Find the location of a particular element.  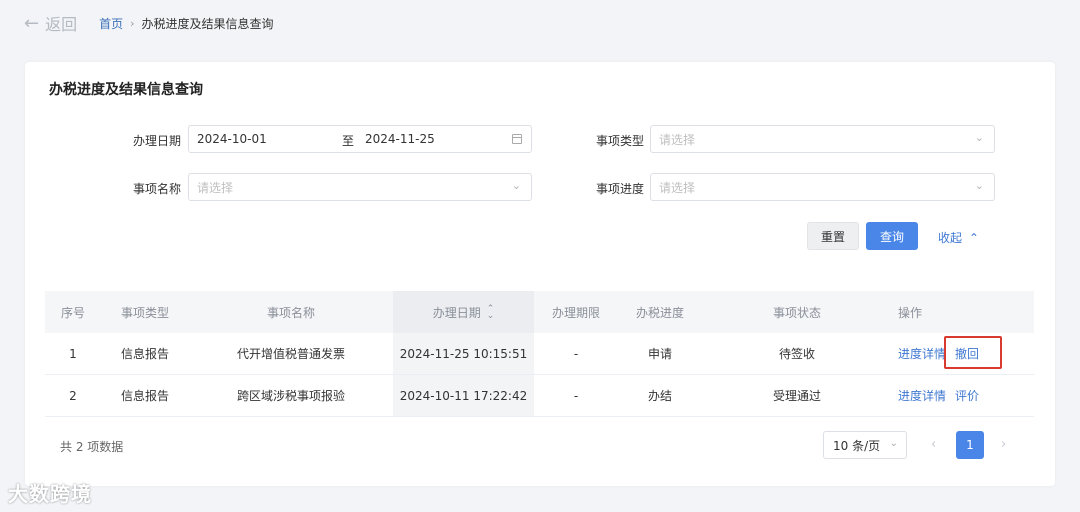

breadcrumb-current: 办税进度及结果信息查询 is located at coordinates (207, 23).